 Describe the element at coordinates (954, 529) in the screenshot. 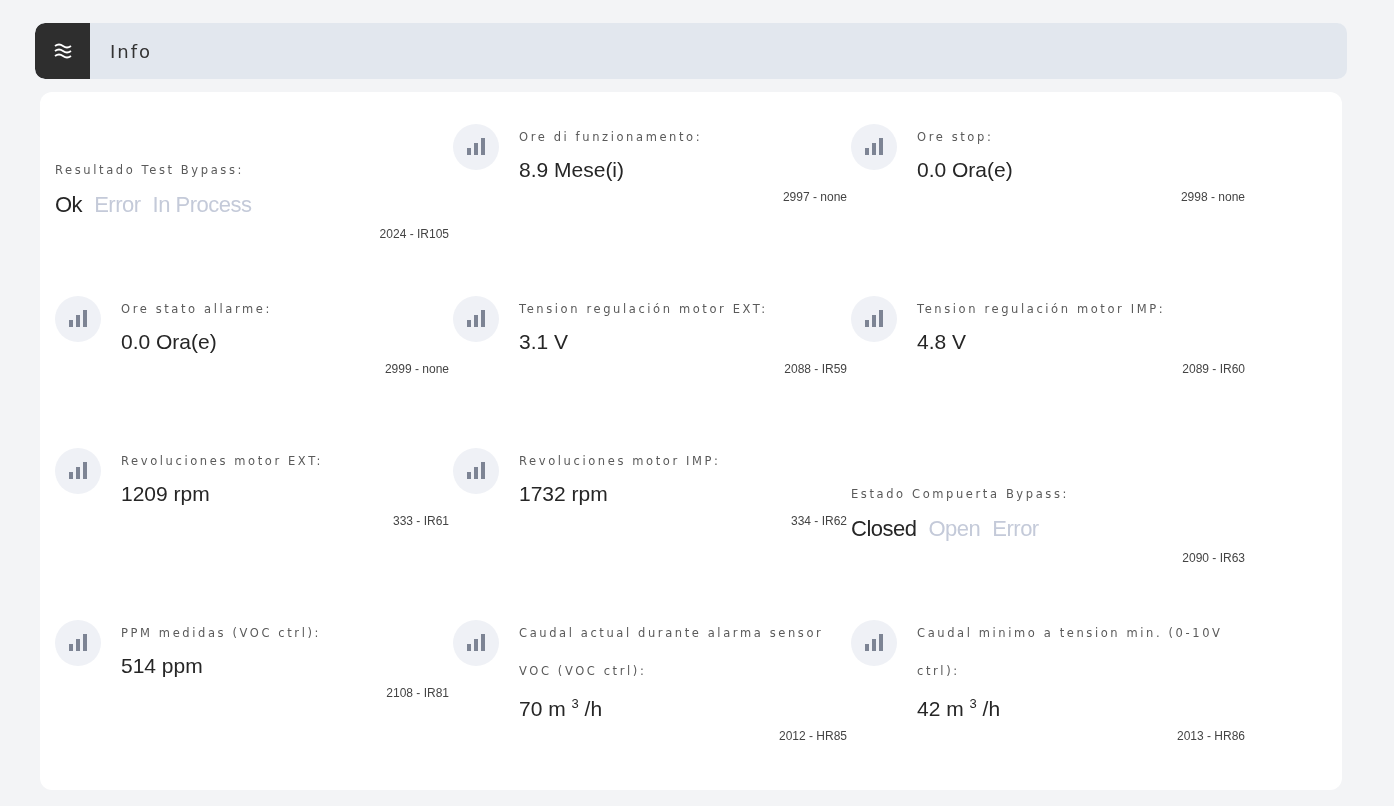

I see `status-option: Open` at that location.